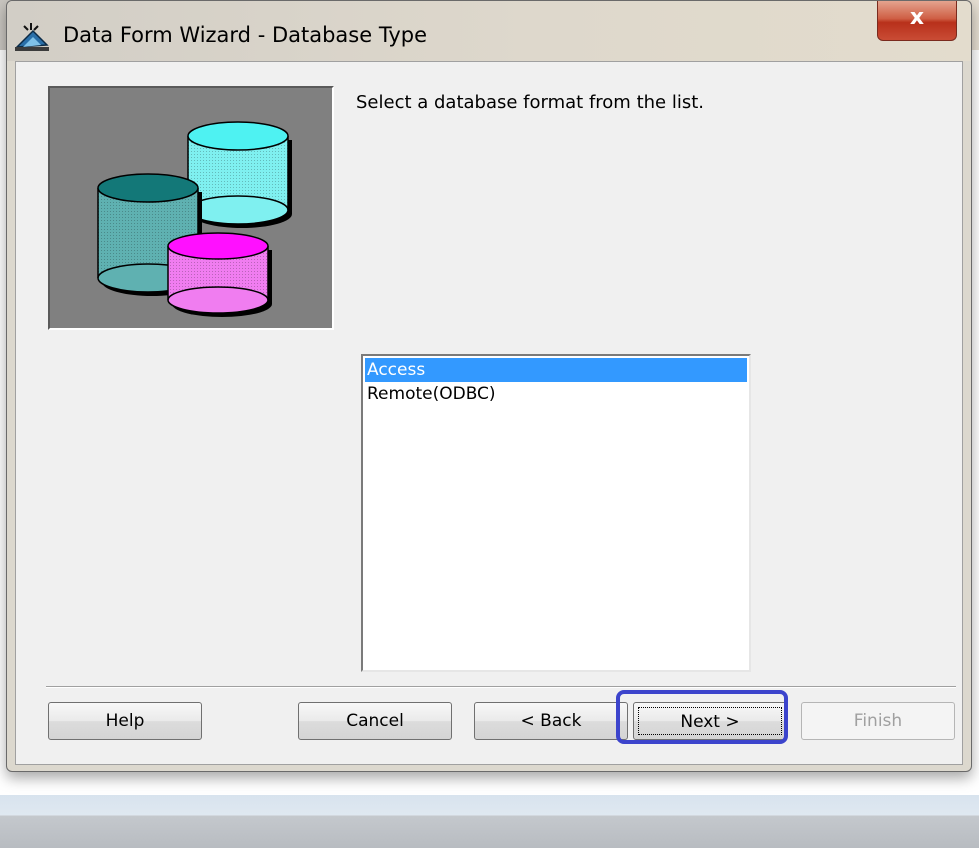 The width and height of the screenshot is (979, 848). I want to click on cancel-button: Cancel, so click(375, 721).